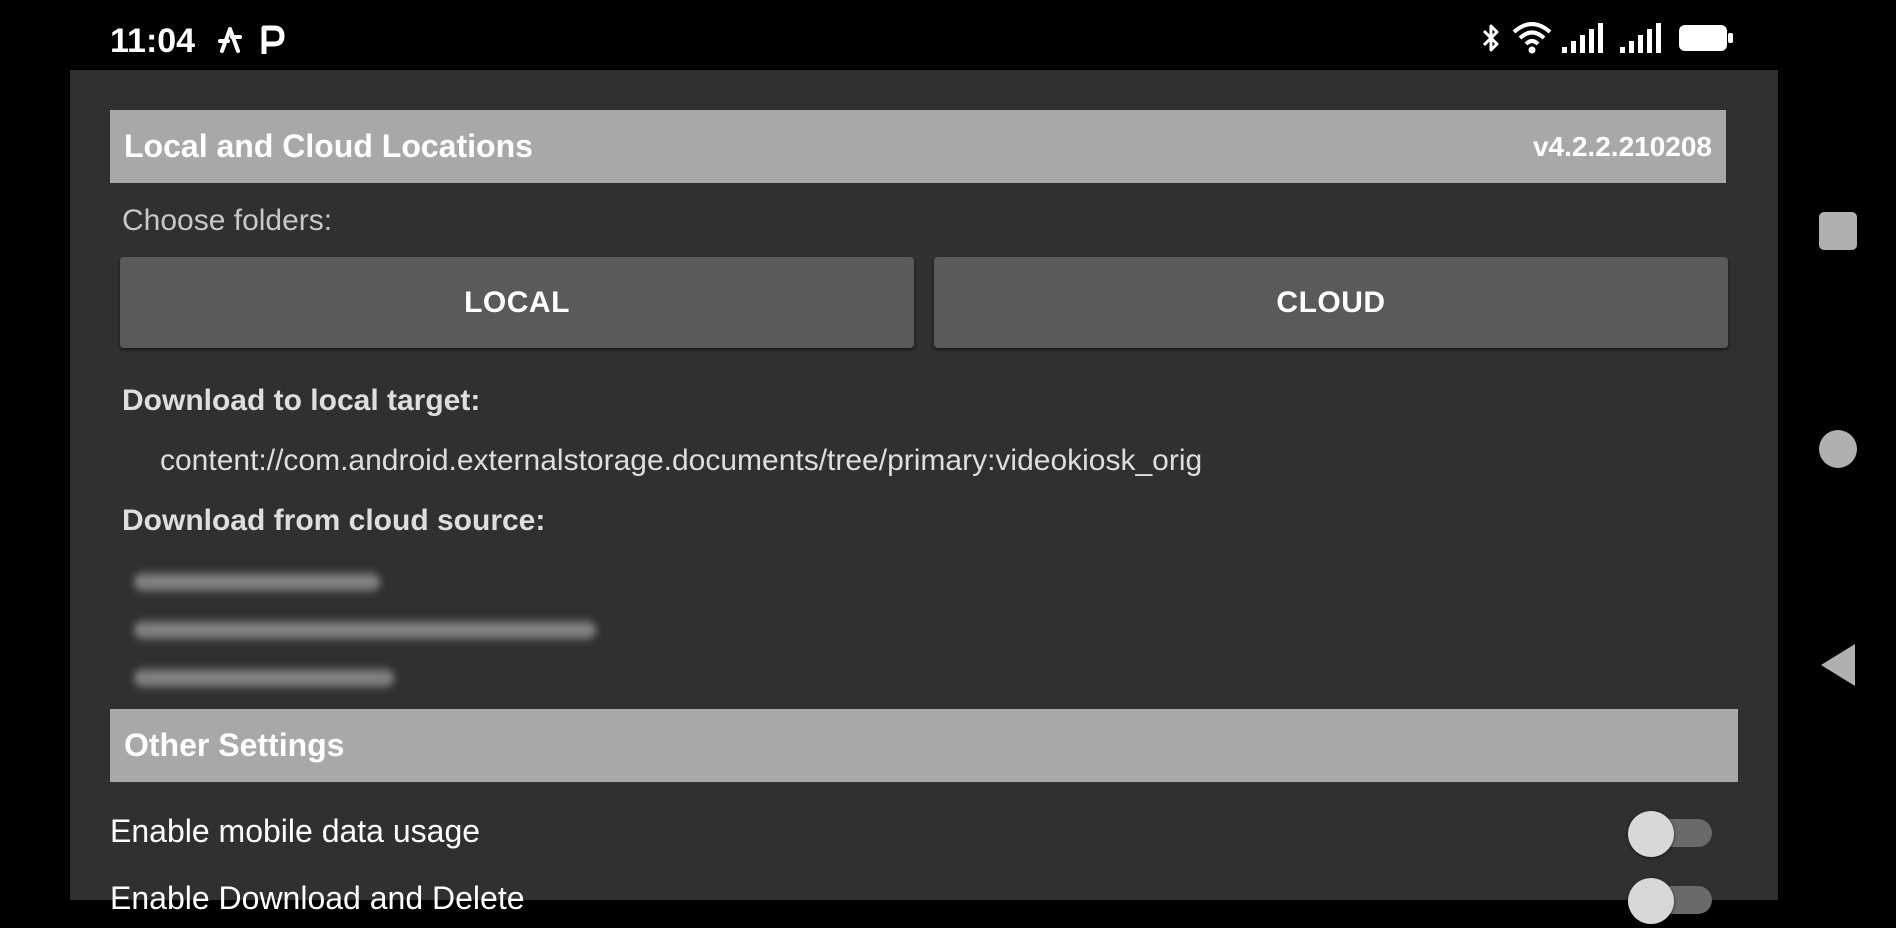 This screenshot has width=1896, height=928. Describe the element at coordinates (230, 42) in the screenshot. I see `usb-debug-icon` at that location.